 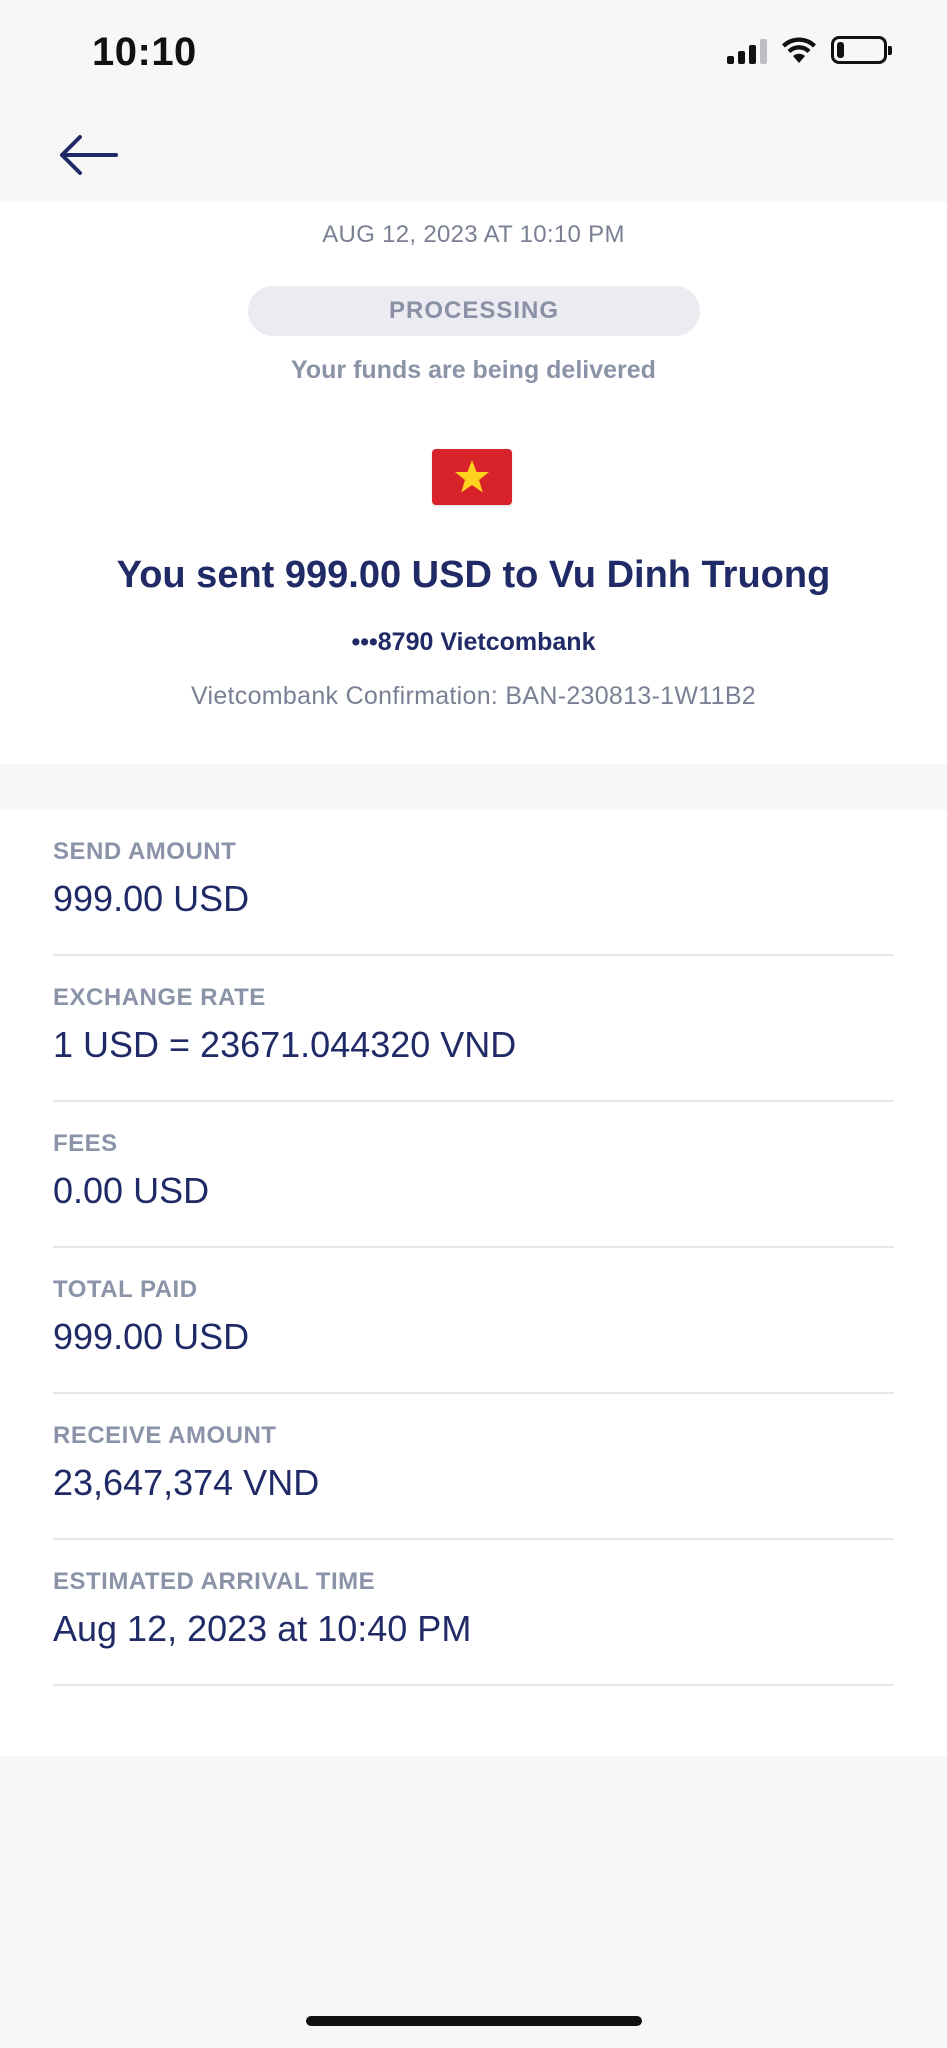 I want to click on detail-fees: FEES 0.00 USD, so click(x=473, y=1175).